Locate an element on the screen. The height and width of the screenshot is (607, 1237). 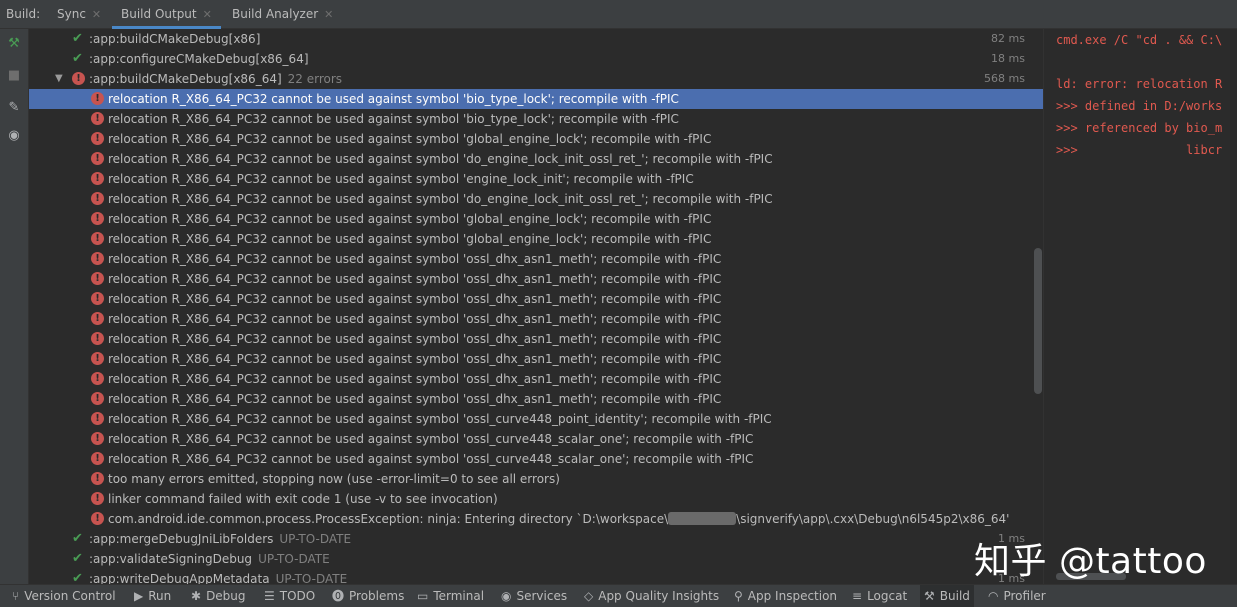
task-label: :app:mergeDebugJniLibFolders UP-TO-DATE is located at coordinates (220, 539).